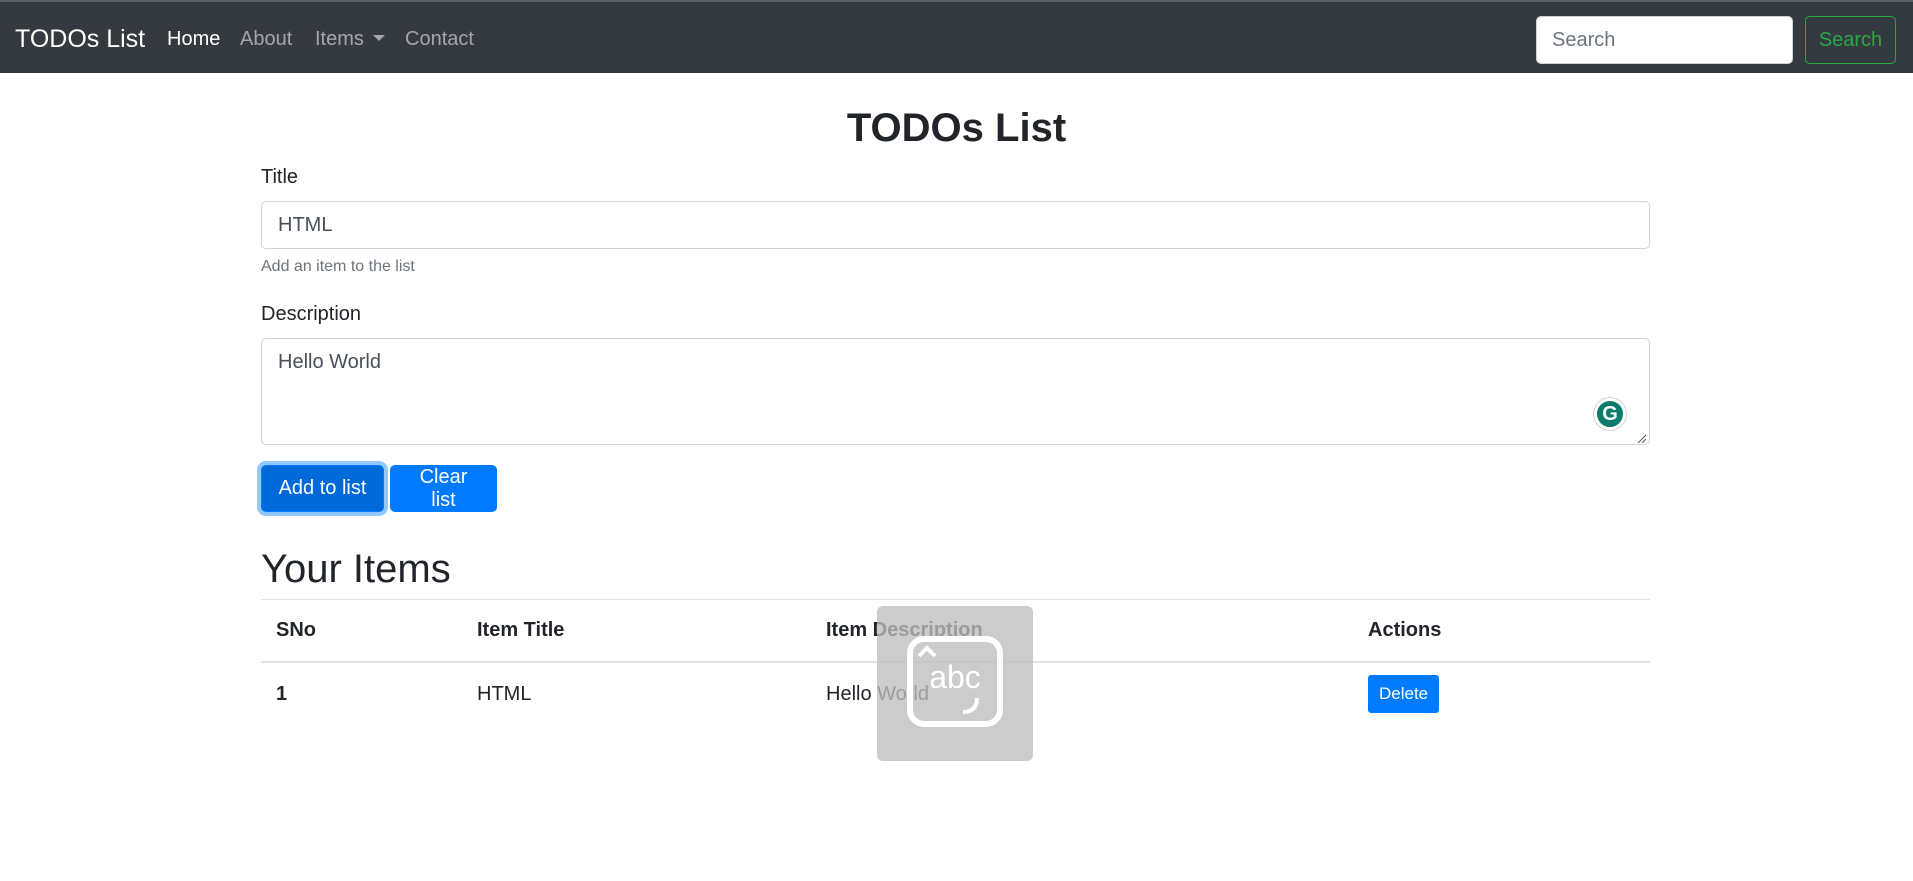 The height and width of the screenshot is (881, 1913). What do you see at coordinates (311, 314) in the screenshot?
I see `description-label: Description` at bounding box center [311, 314].